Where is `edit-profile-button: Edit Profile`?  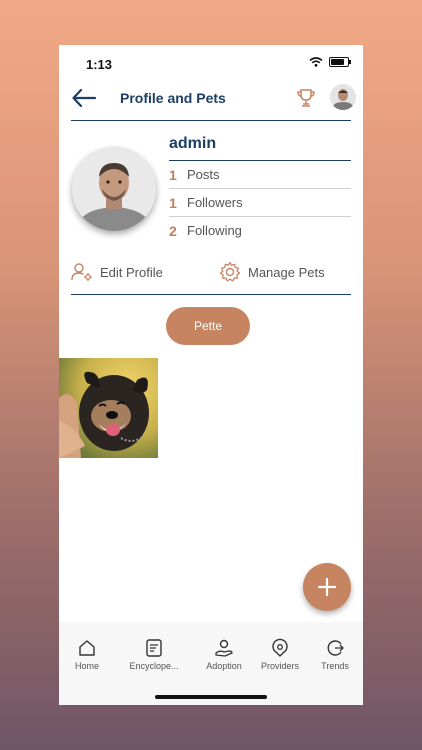 edit-profile-button: Edit Profile is located at coordinates (117, 272).